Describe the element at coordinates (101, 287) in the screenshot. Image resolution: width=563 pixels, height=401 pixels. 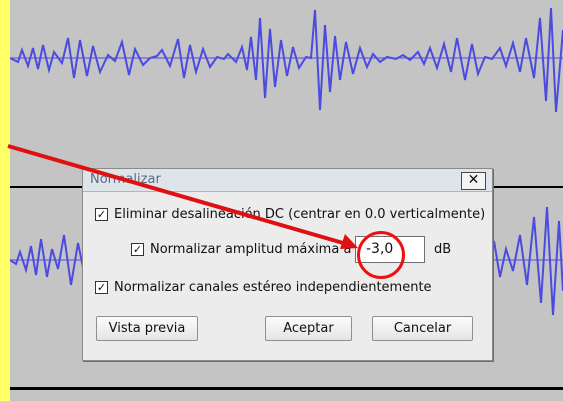
I see `stereo-independent-checkbox: ✓` at that location.